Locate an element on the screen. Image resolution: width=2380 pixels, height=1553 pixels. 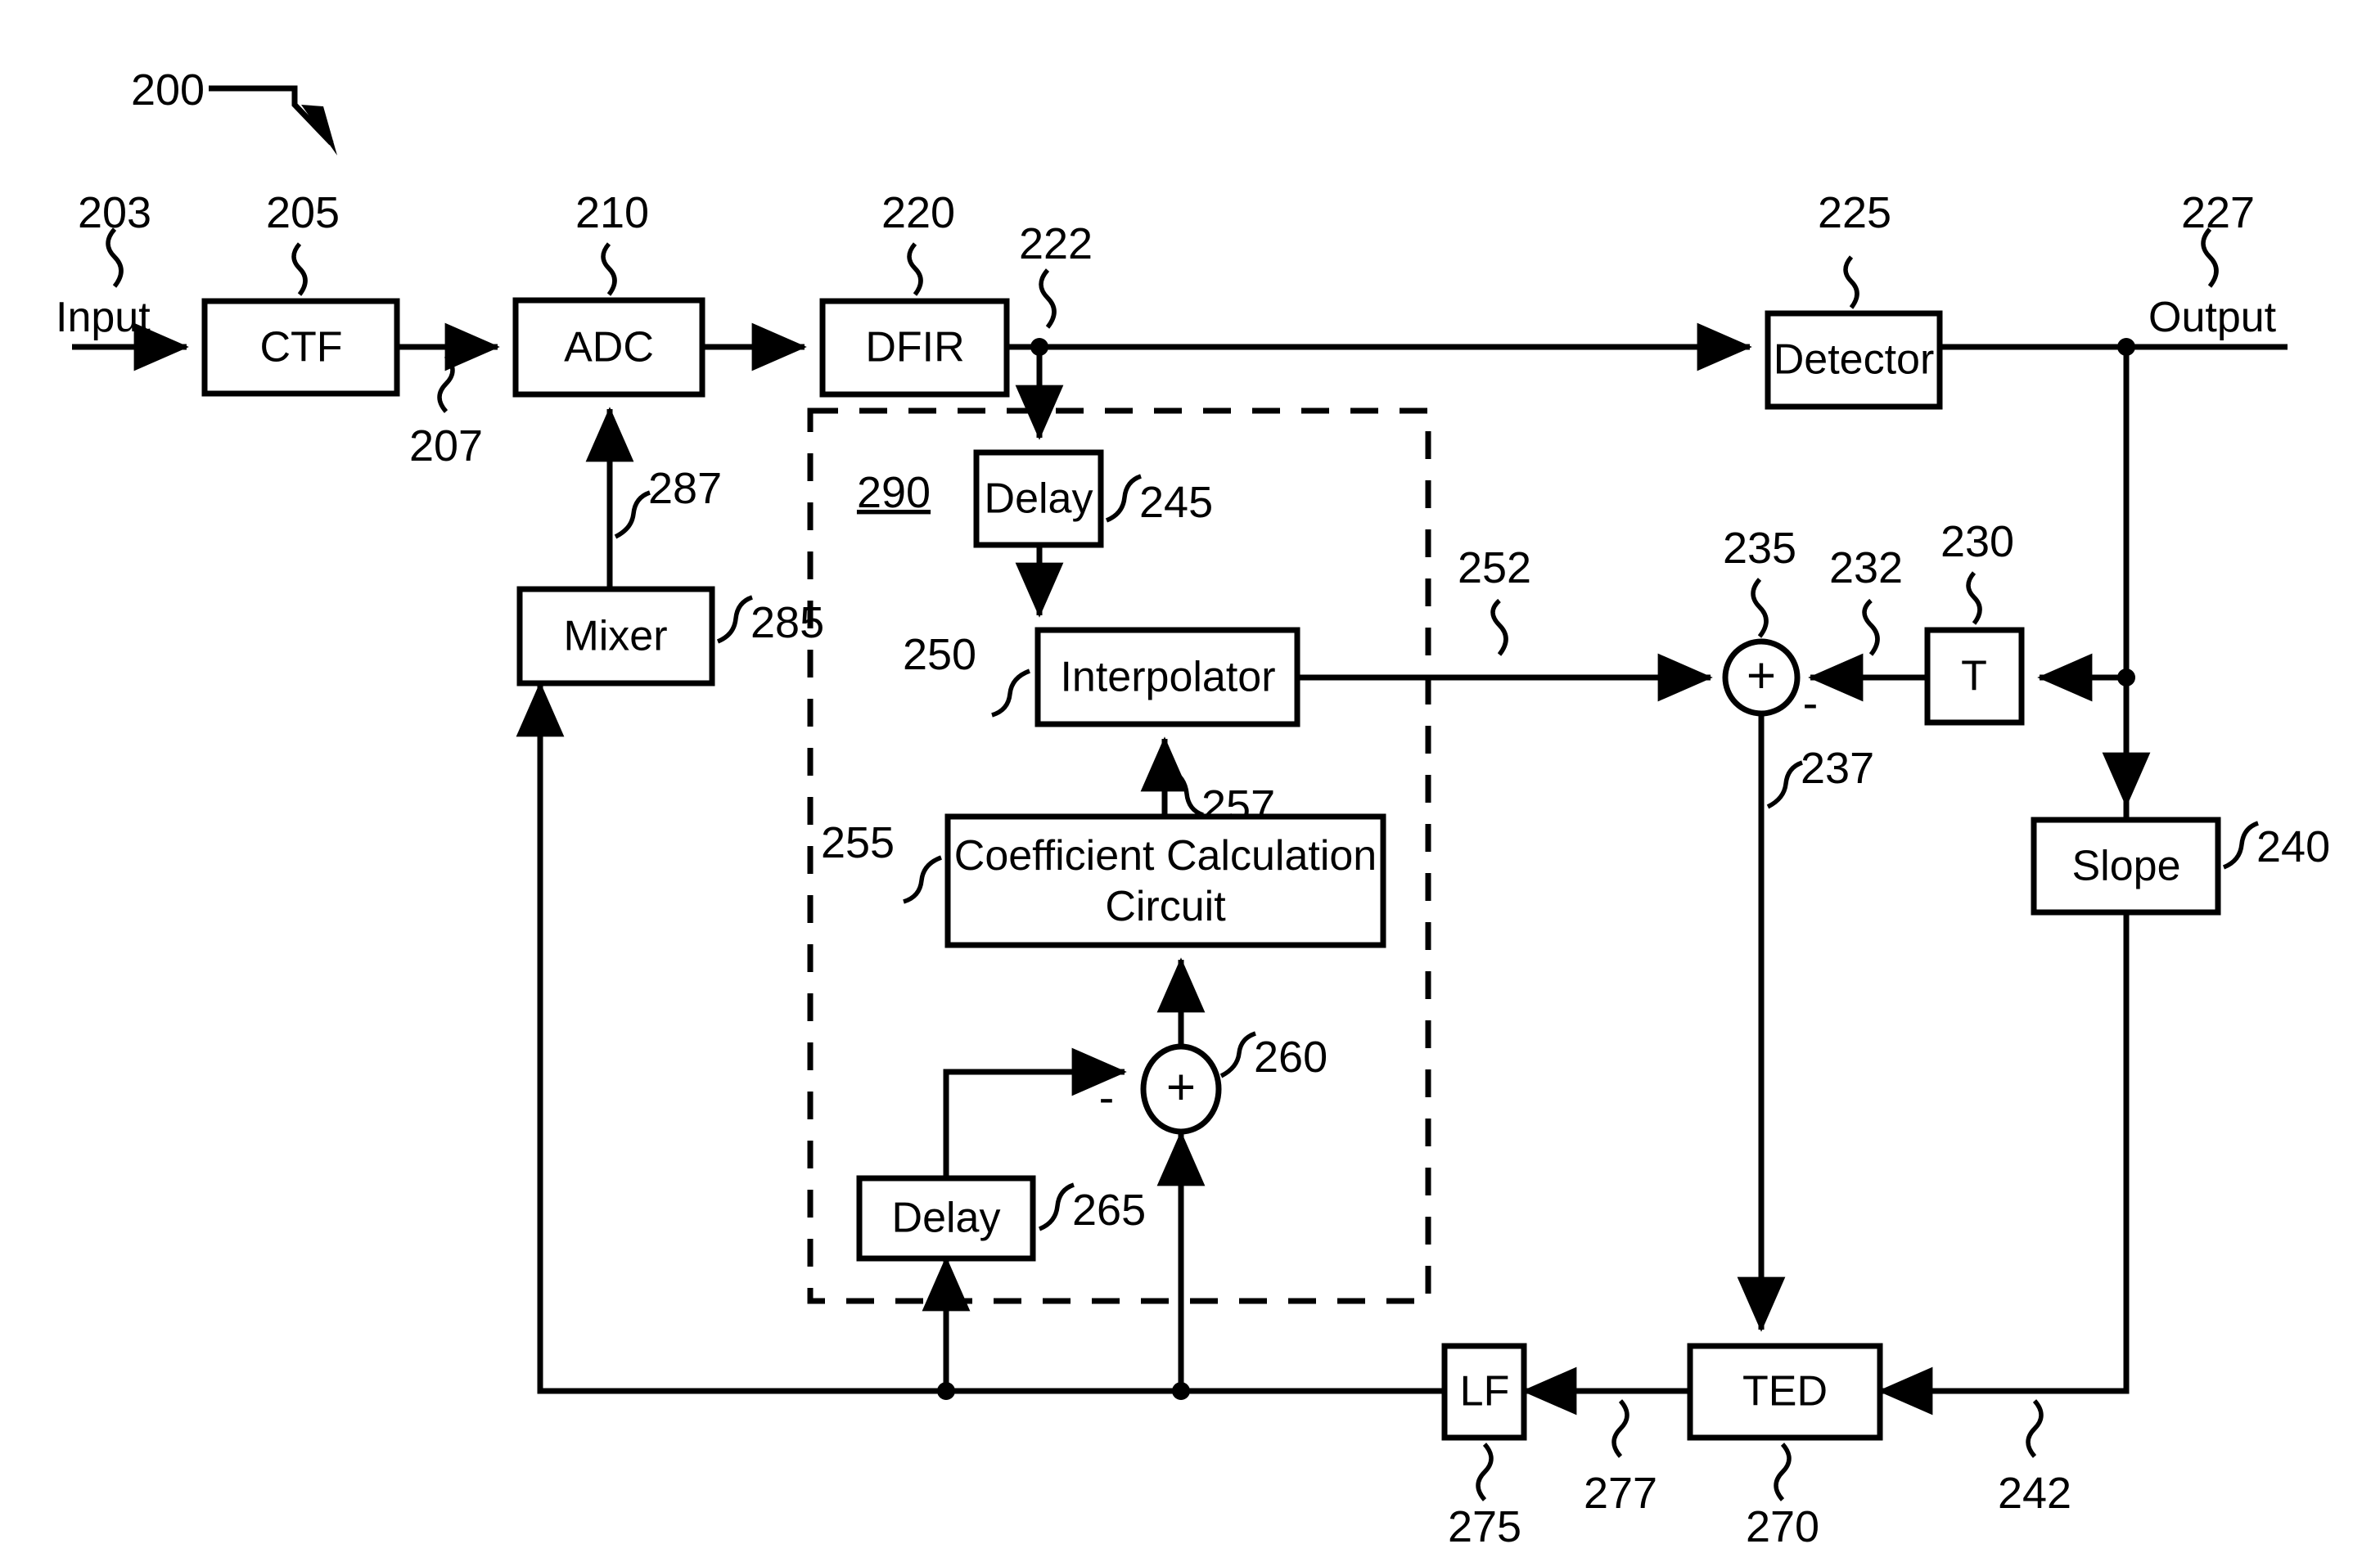
summing-node-260: + is located at coordinates (1181, 1089).